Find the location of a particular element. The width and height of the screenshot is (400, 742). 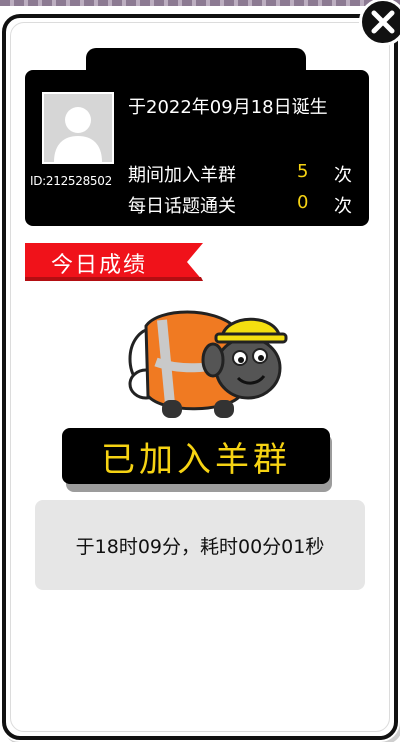

stat-row-daily-topic: 每日话题通关 0 次 is located at coordinates (244, 204).